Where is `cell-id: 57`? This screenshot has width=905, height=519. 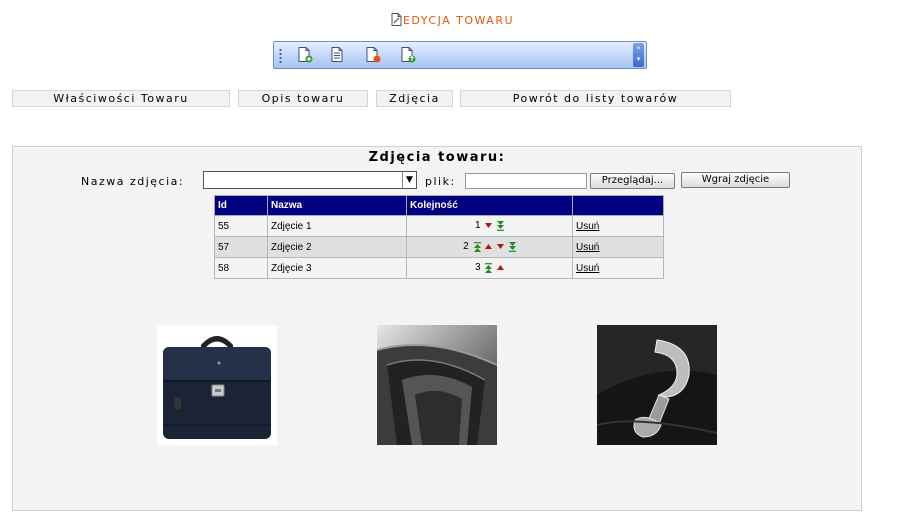
cell-id: 57 is located at coordinates (241, 247).